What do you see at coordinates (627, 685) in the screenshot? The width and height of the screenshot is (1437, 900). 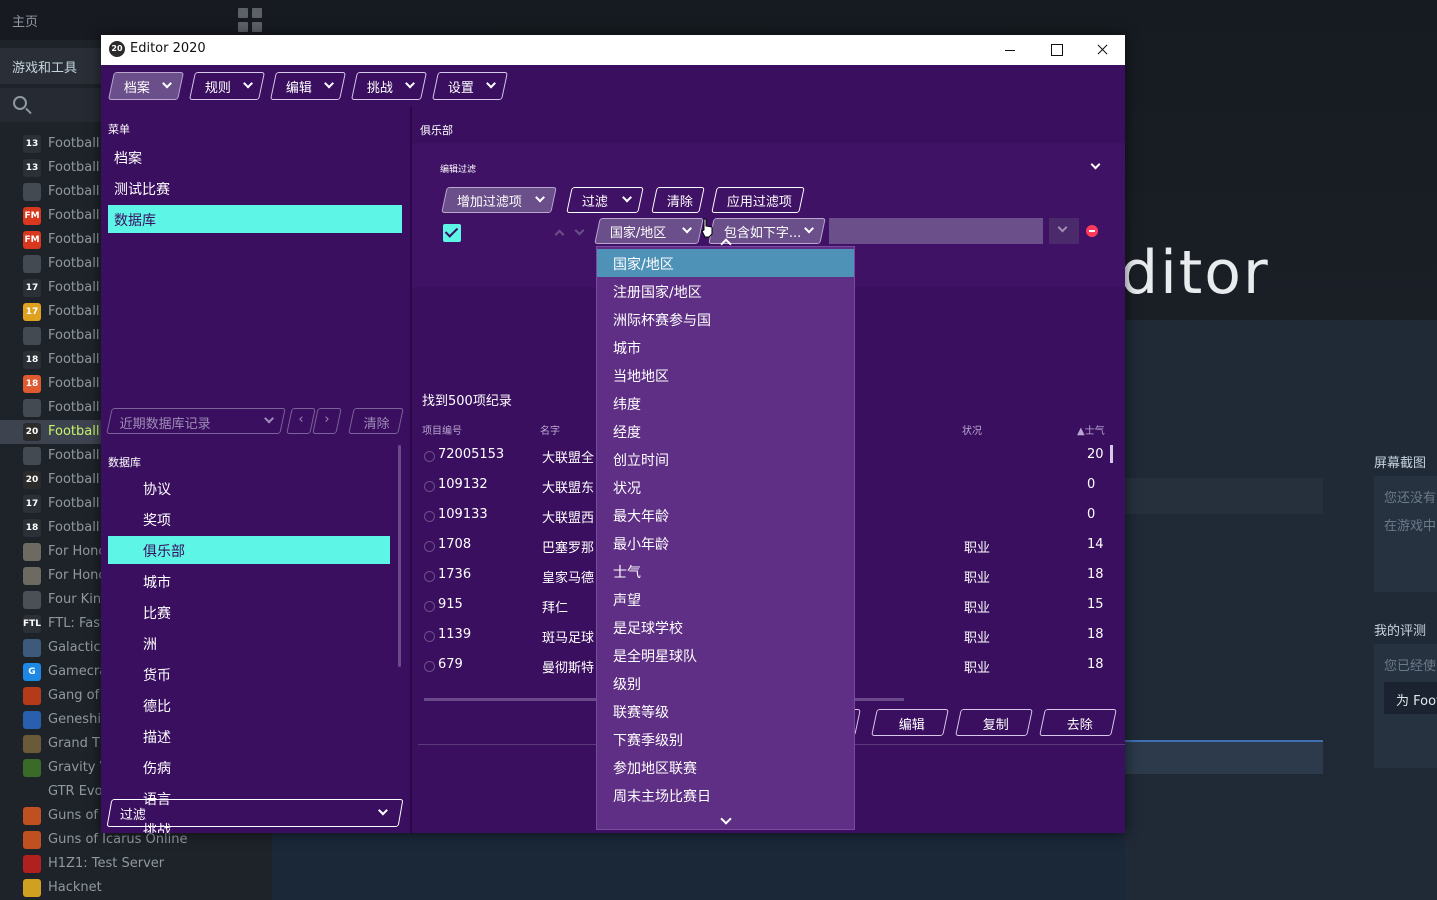 I see `field-option-label: 级别` at bounding box center [627, 685].